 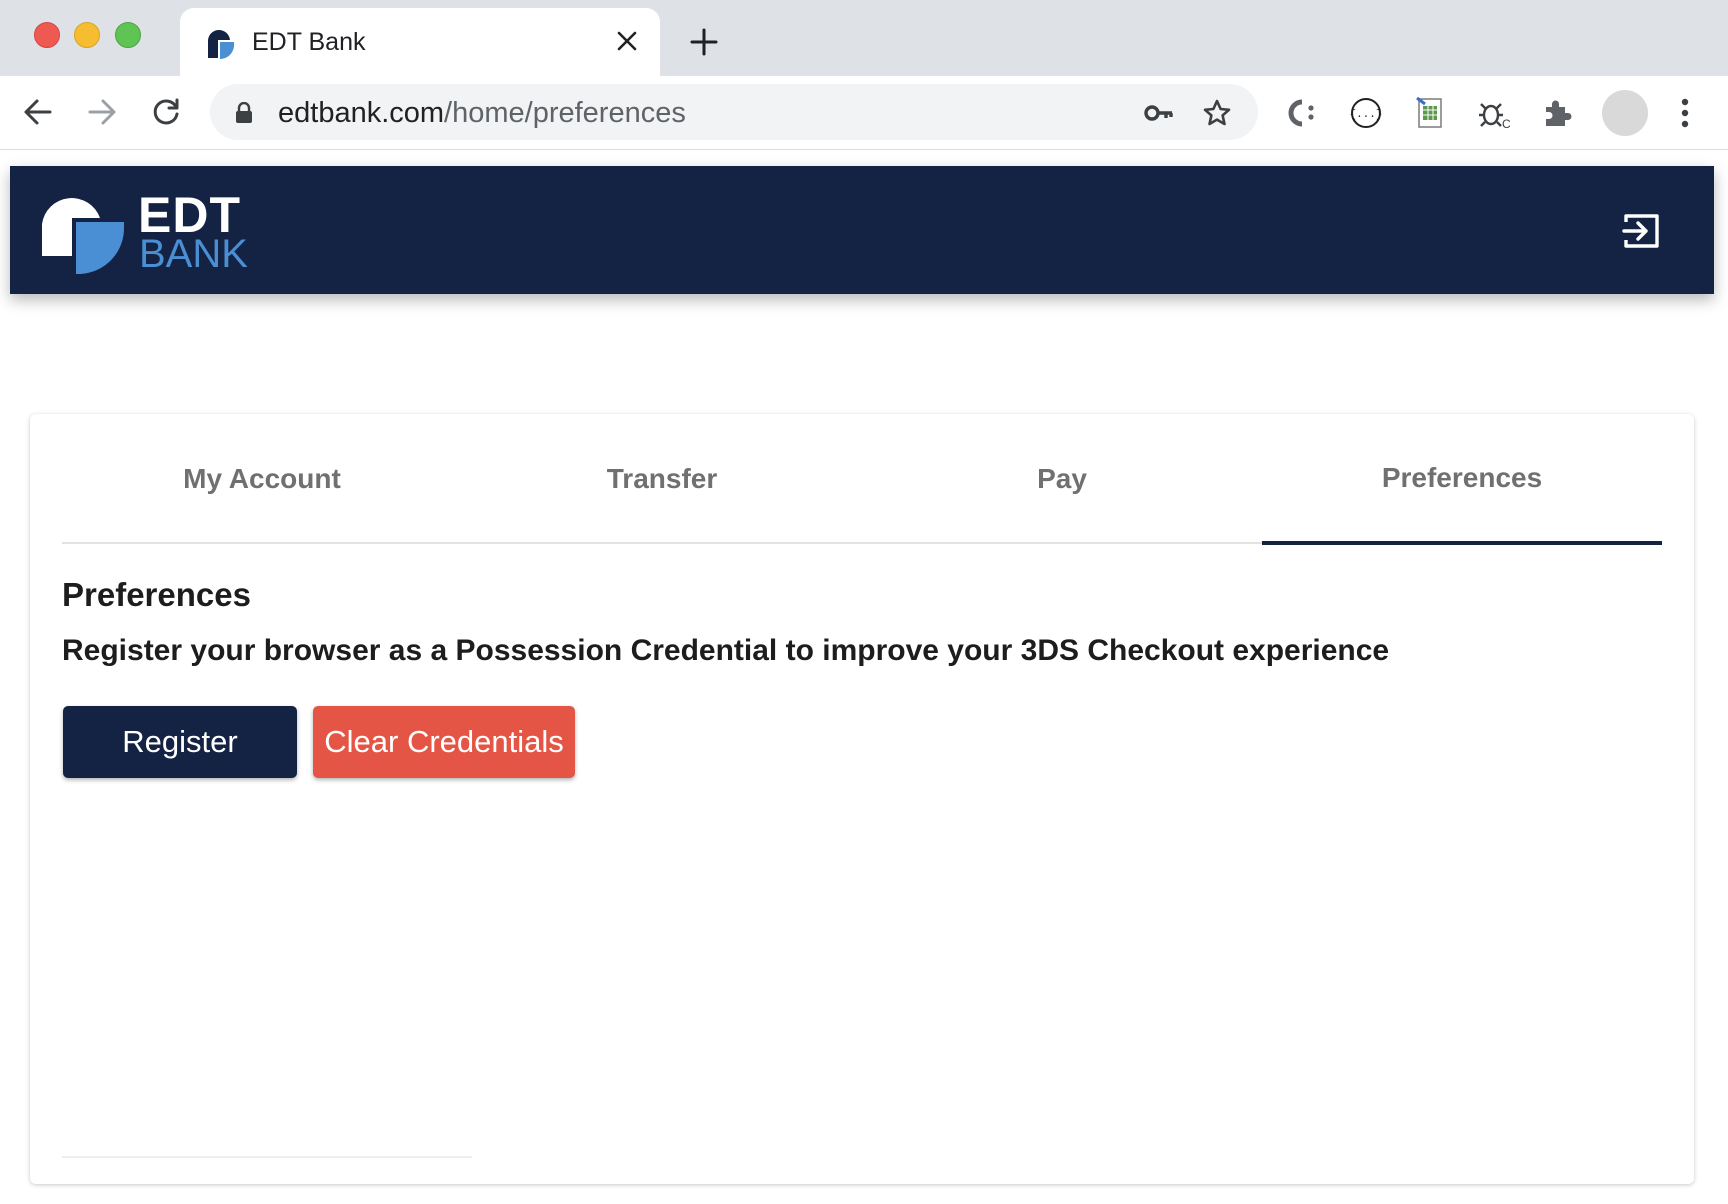 I want to click on url-path: /home/preferences, so click(x=565, y=113).